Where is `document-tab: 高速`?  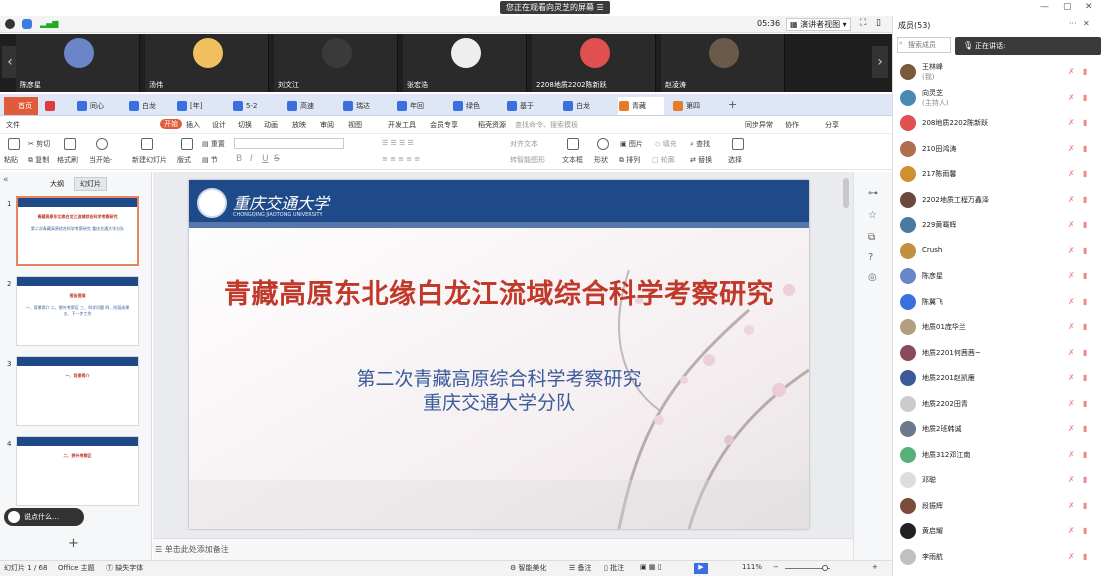
document-tab: 高速 is located at coordinates (300, 106).